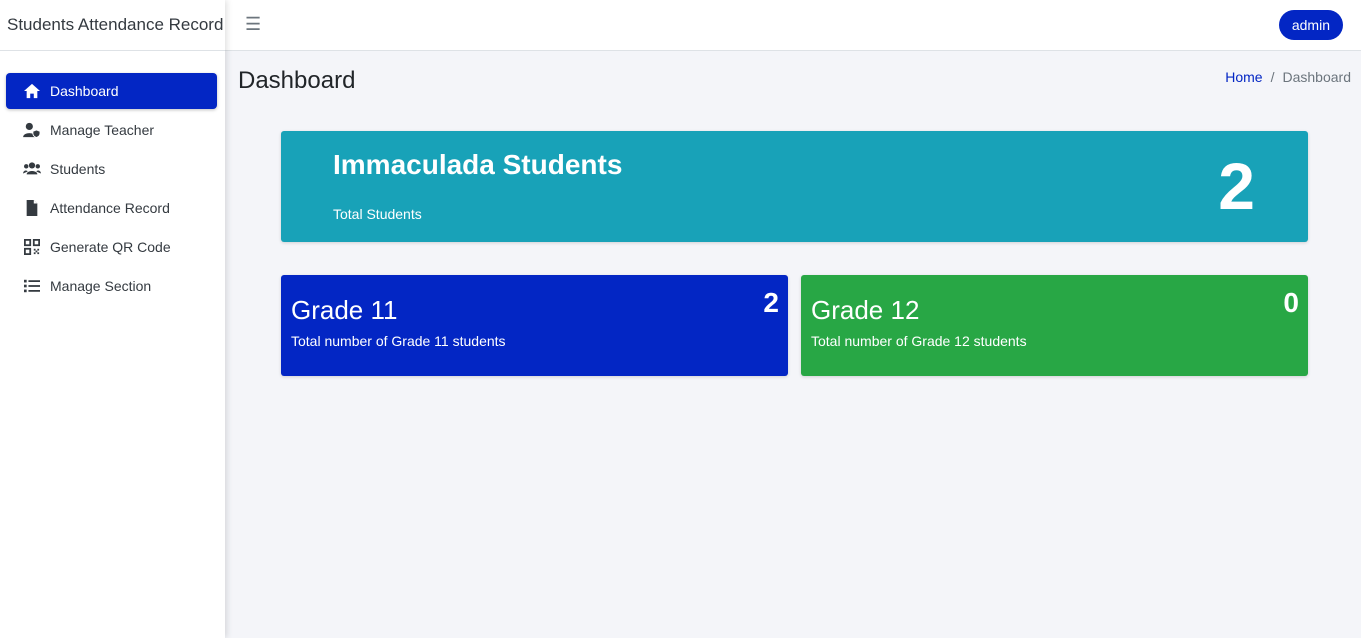 The image size is (1361, 638). I want to click on summary-subtitle: Total Students, so click(377, 214).